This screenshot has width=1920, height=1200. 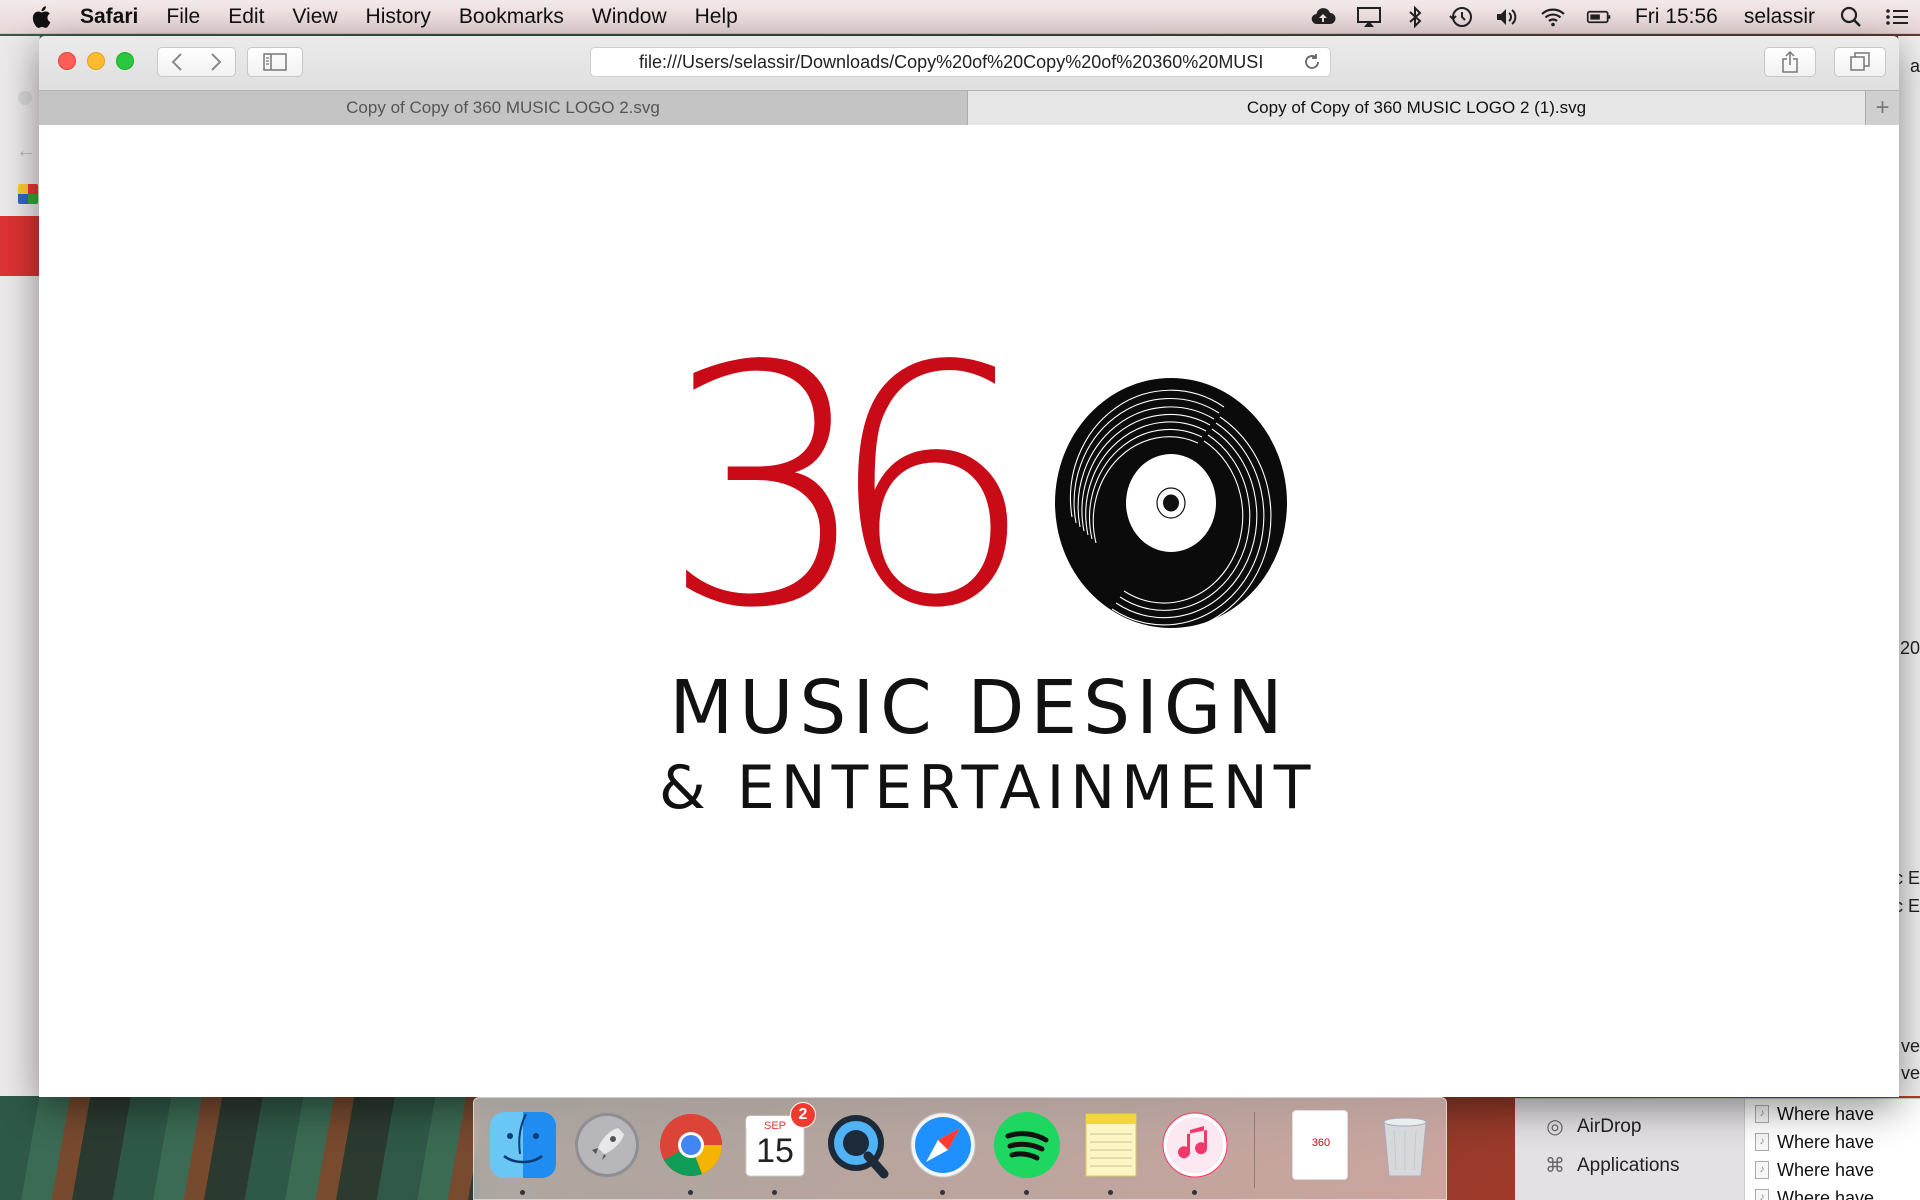 What do you see at coordinates (1415, 17) in the screenshot?
I see `bluetooth-icon` at bounding box center [1415, 17].